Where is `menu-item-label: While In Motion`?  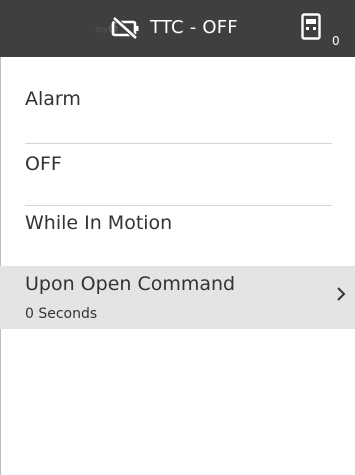
menu-item-label: While In Motion is located at coordinates (99, 223).